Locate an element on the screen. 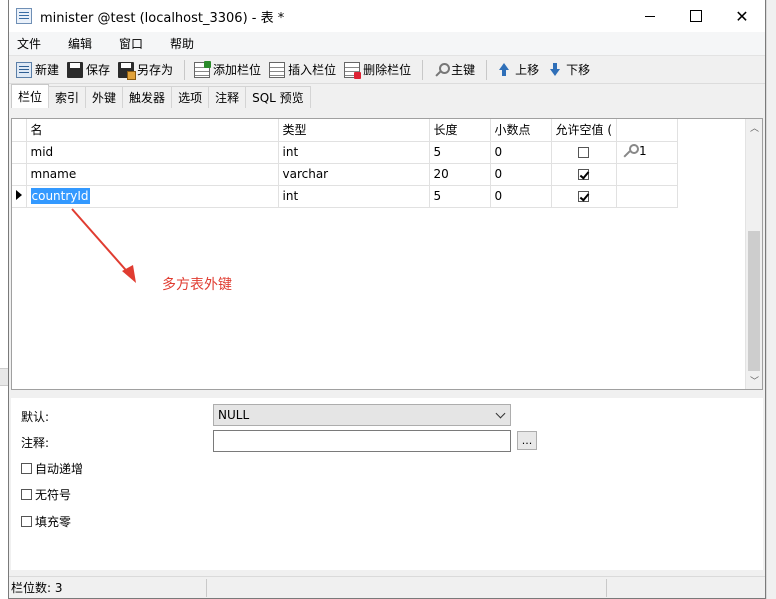 This screenshot has width=776, height=599. key-cell: 1 is located at coordinates (647, 152).